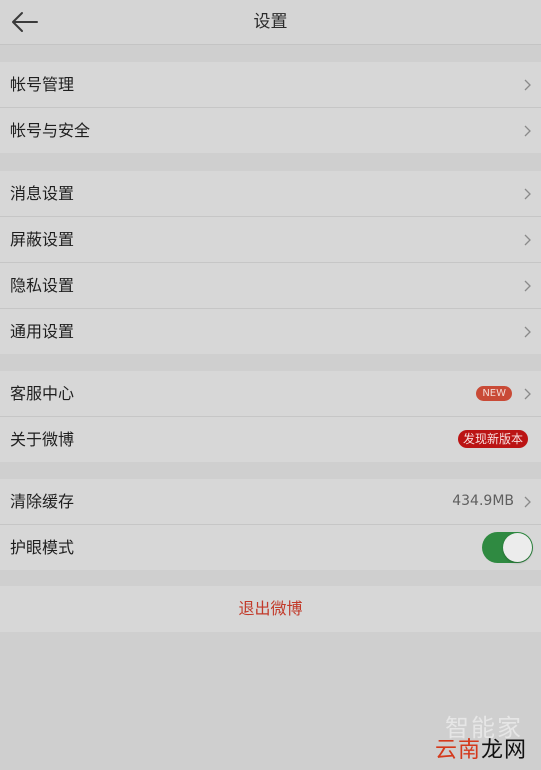 Image resolution: width=541 pixels, height=770 pixels. What do you see at coordinates (492, 439) in the screenshot?
I see `update-badge: 发现新版本` at bounding box center [492, 439].